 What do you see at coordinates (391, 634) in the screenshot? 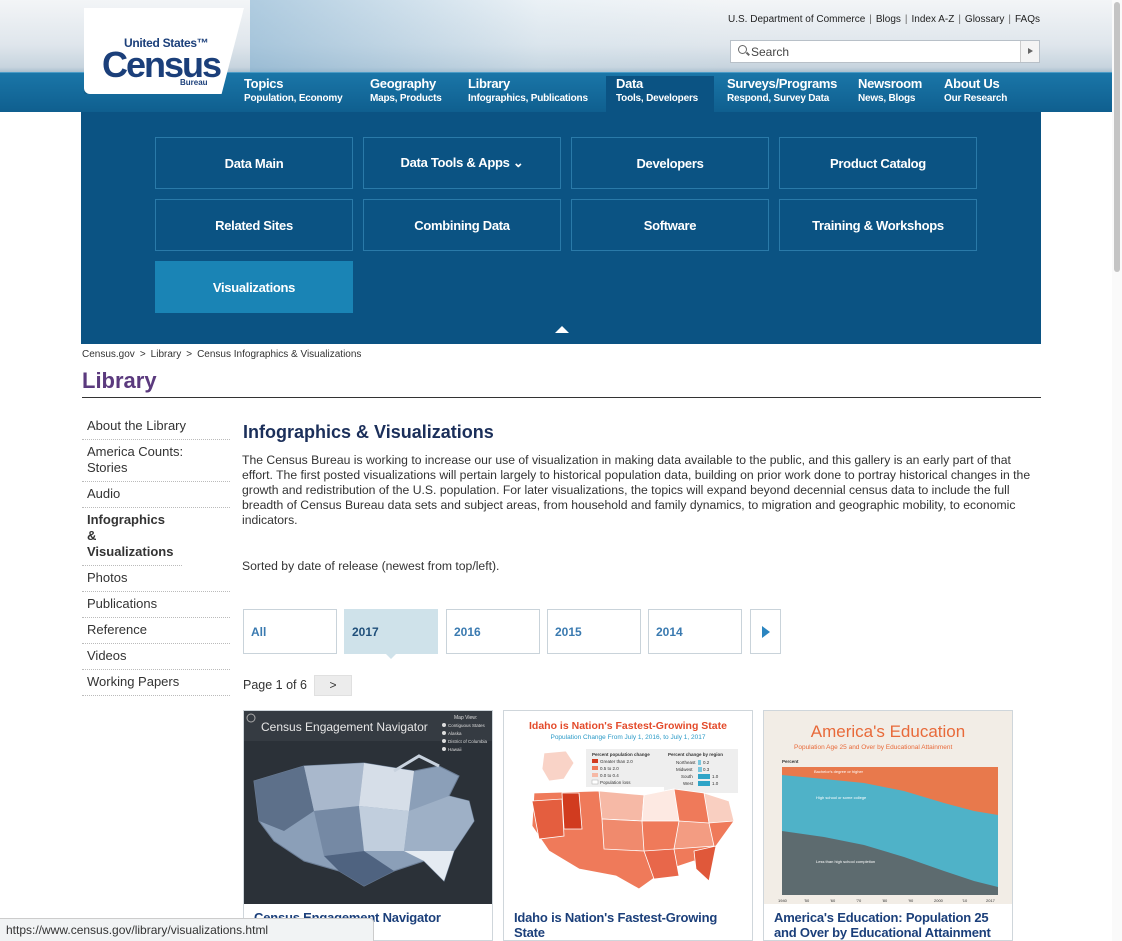
I see `tab-2017: 2017` at bounding box center [391, 634].